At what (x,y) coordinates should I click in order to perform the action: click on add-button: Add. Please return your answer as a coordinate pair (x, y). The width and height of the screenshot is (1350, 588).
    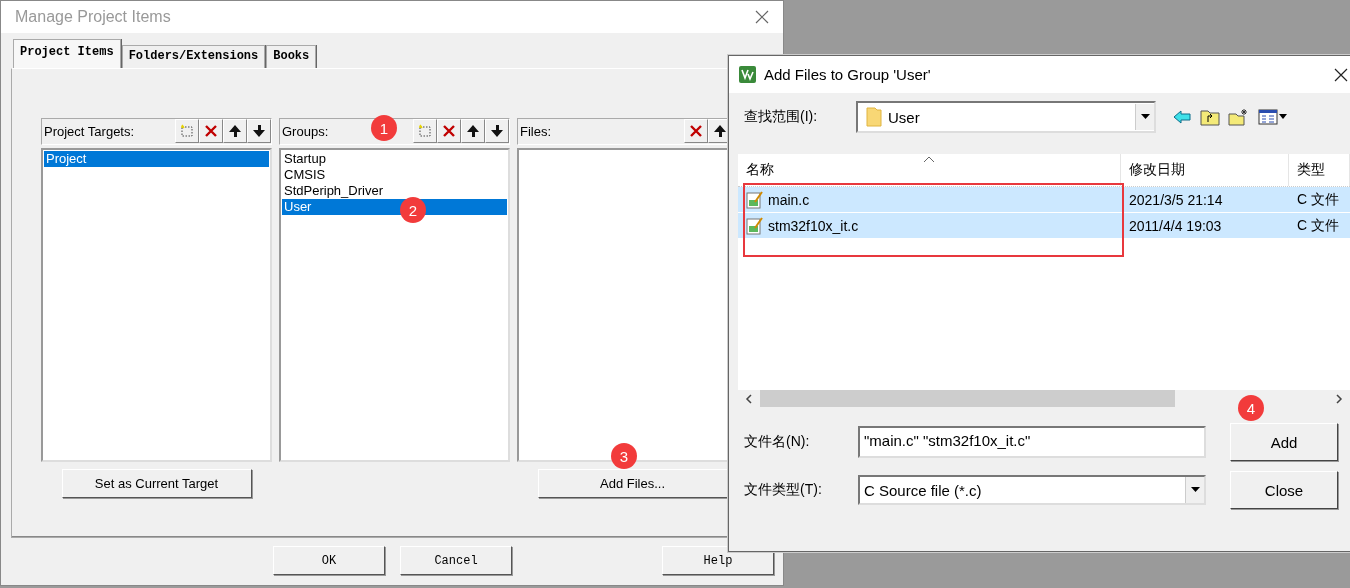
    Looking at the image, I should click on (1284, 442).